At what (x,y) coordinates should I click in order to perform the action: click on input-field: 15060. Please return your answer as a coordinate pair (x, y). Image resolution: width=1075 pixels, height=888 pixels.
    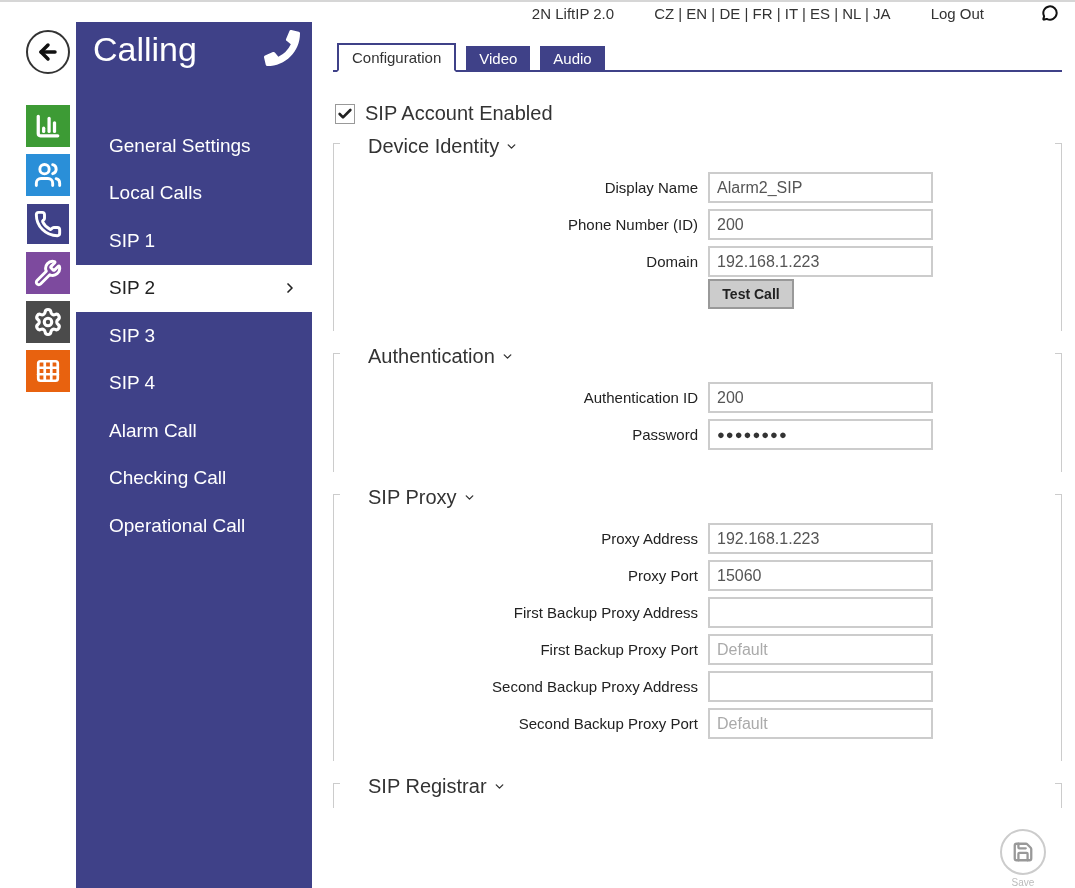
    Looking at the image, I should click on (820, 575).